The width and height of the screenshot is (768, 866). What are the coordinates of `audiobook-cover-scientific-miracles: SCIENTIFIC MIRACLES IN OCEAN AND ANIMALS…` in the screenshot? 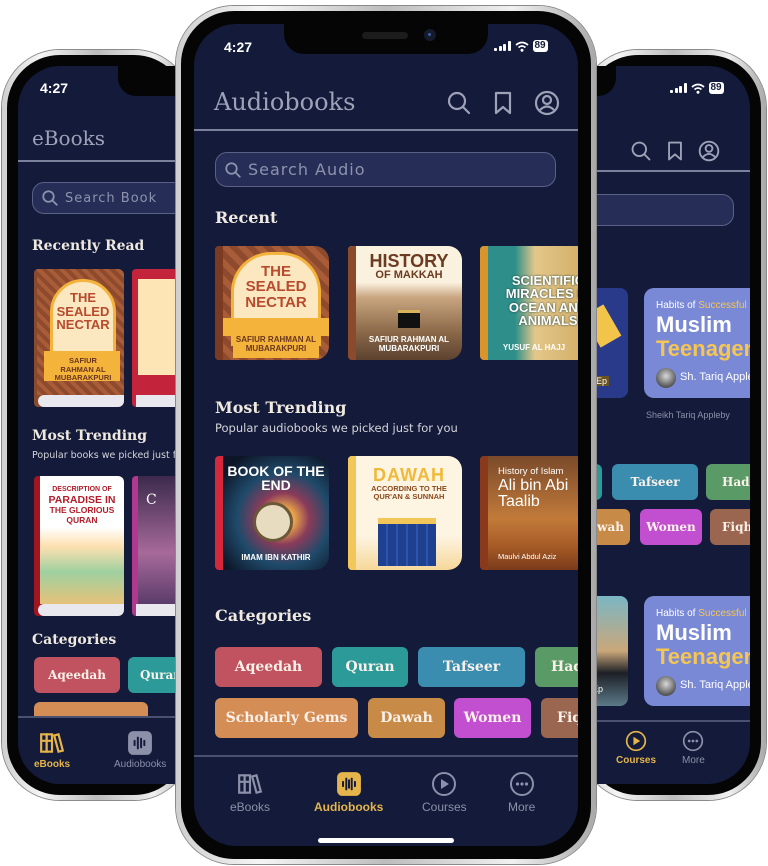 It's located at (529, 303).